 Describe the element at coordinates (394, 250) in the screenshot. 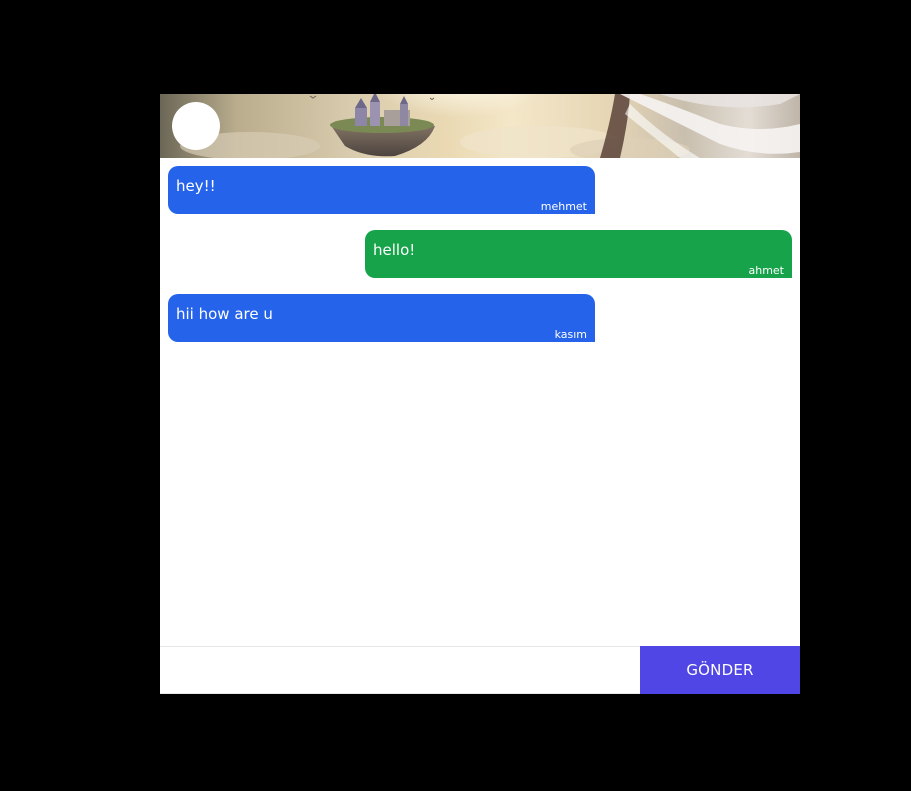

I see `message-text: hello!` at that location.